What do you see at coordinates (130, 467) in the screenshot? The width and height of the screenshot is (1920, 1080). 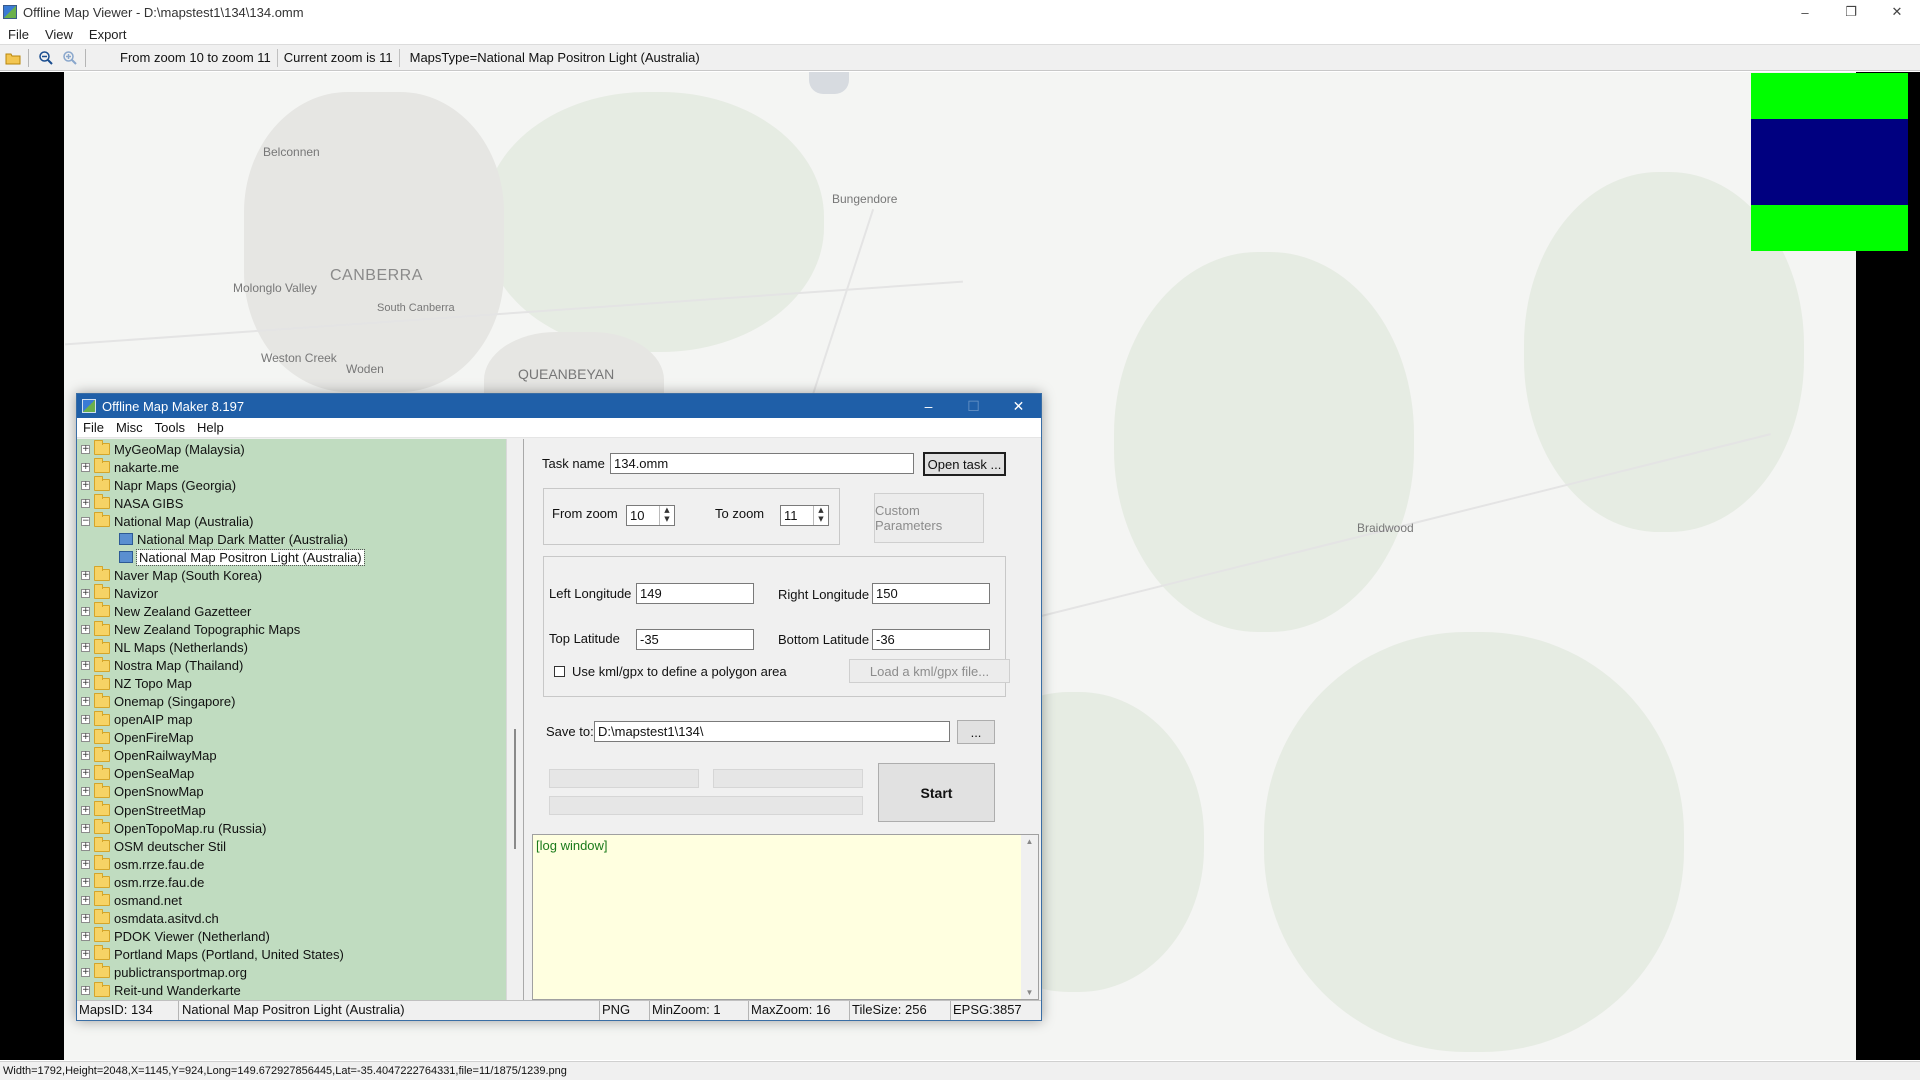 I see `tree-folder-item: + nakarte.me` at bounding box center [130, 467].